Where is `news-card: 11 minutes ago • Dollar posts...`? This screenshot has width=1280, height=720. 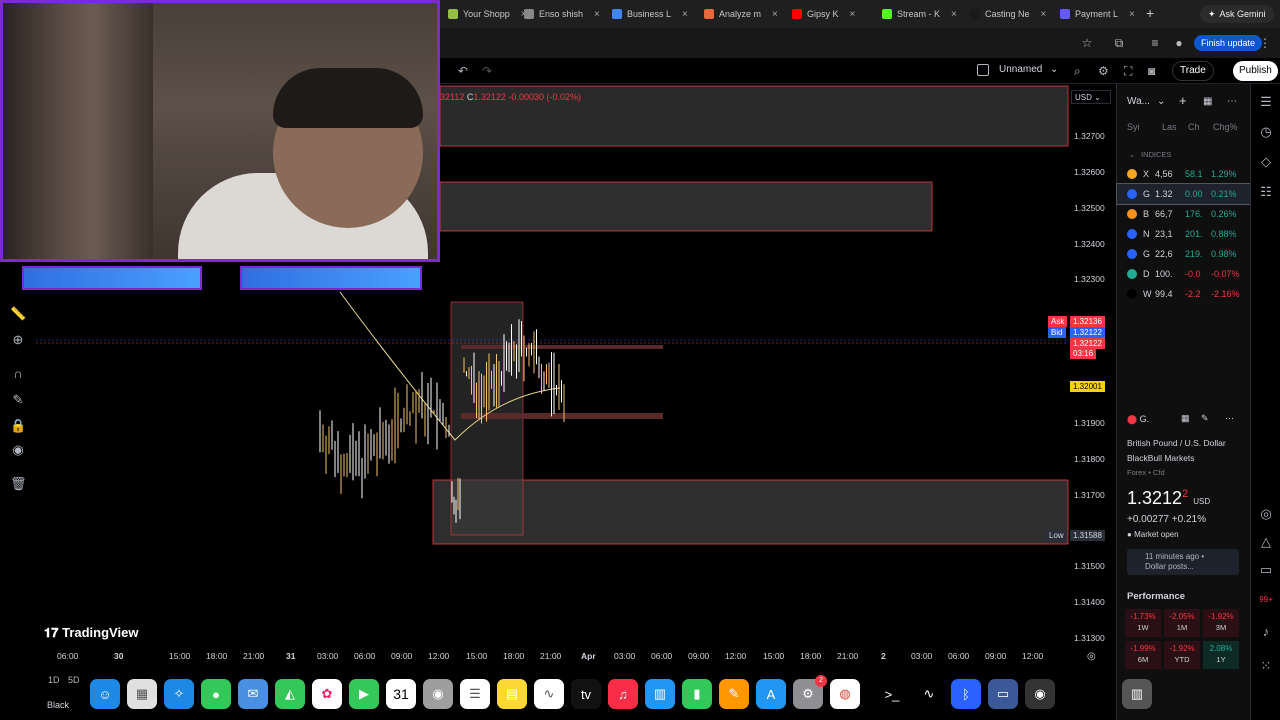 news-card: 11 minutes ago • Dollar posts... is located at coordinates (1183, 562).